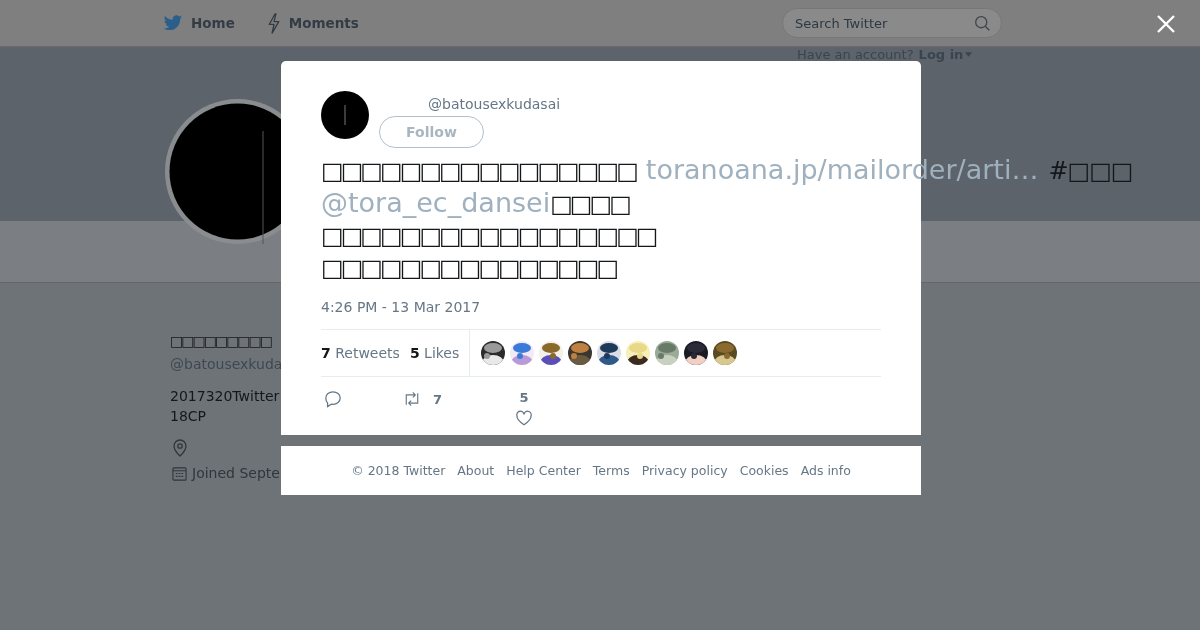 This screenshot has width=1200, height=630. I want to click on location-icon, so click(180, 448).